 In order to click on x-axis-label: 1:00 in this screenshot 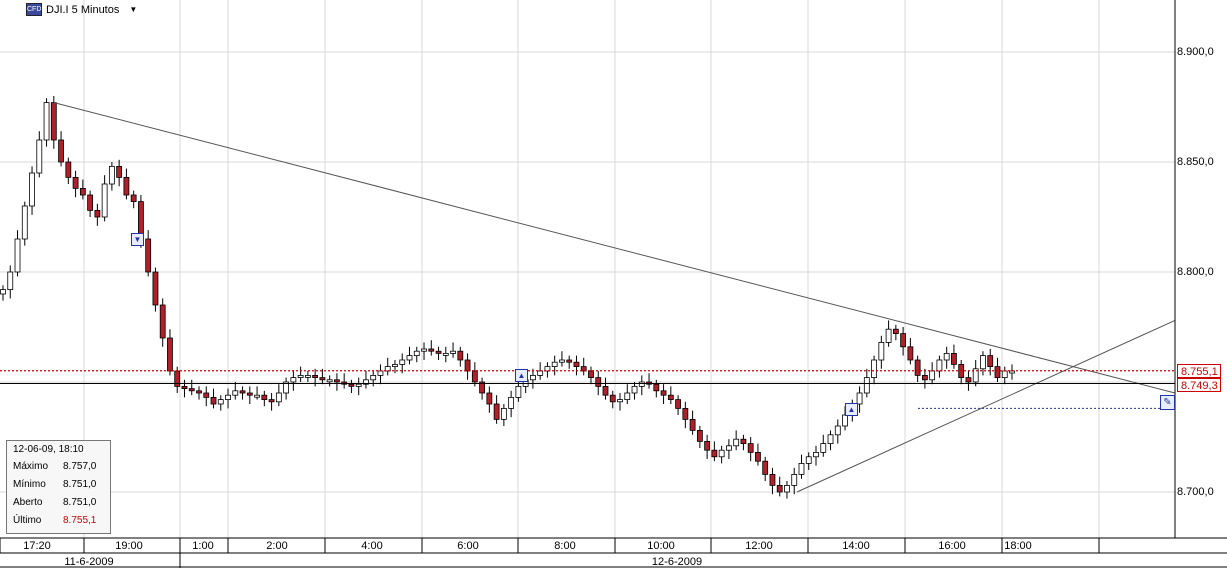, I will do `click(203, 546)`.